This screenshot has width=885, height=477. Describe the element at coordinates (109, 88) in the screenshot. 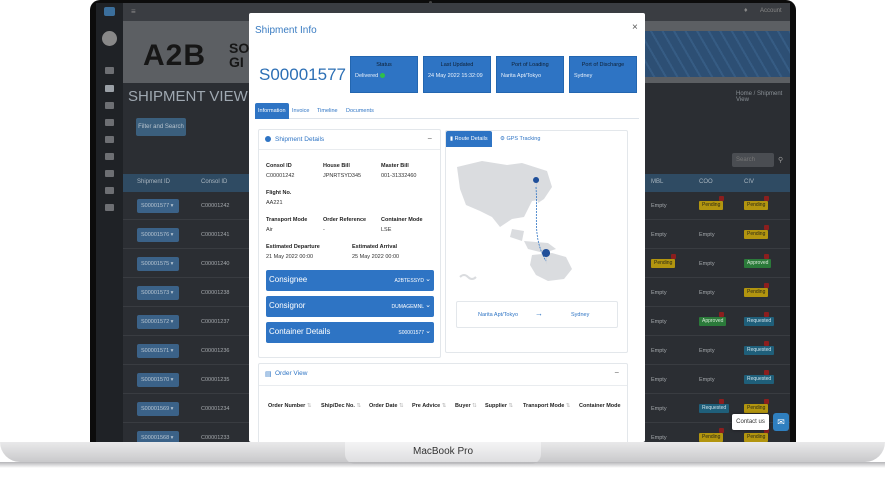

I see `ship-icon` at that location.